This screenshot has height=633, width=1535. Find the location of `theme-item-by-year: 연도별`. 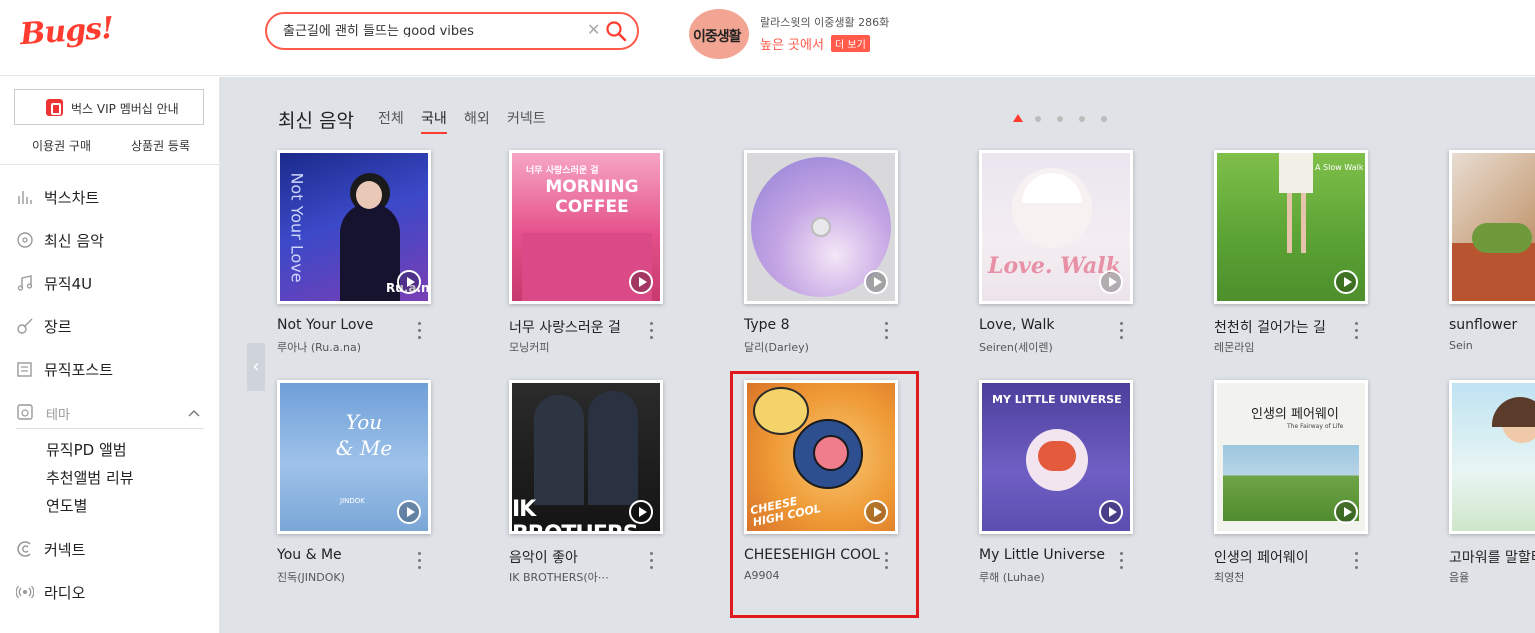

theme-item-by-year: 연도별 is located at coordinates (66, 505).